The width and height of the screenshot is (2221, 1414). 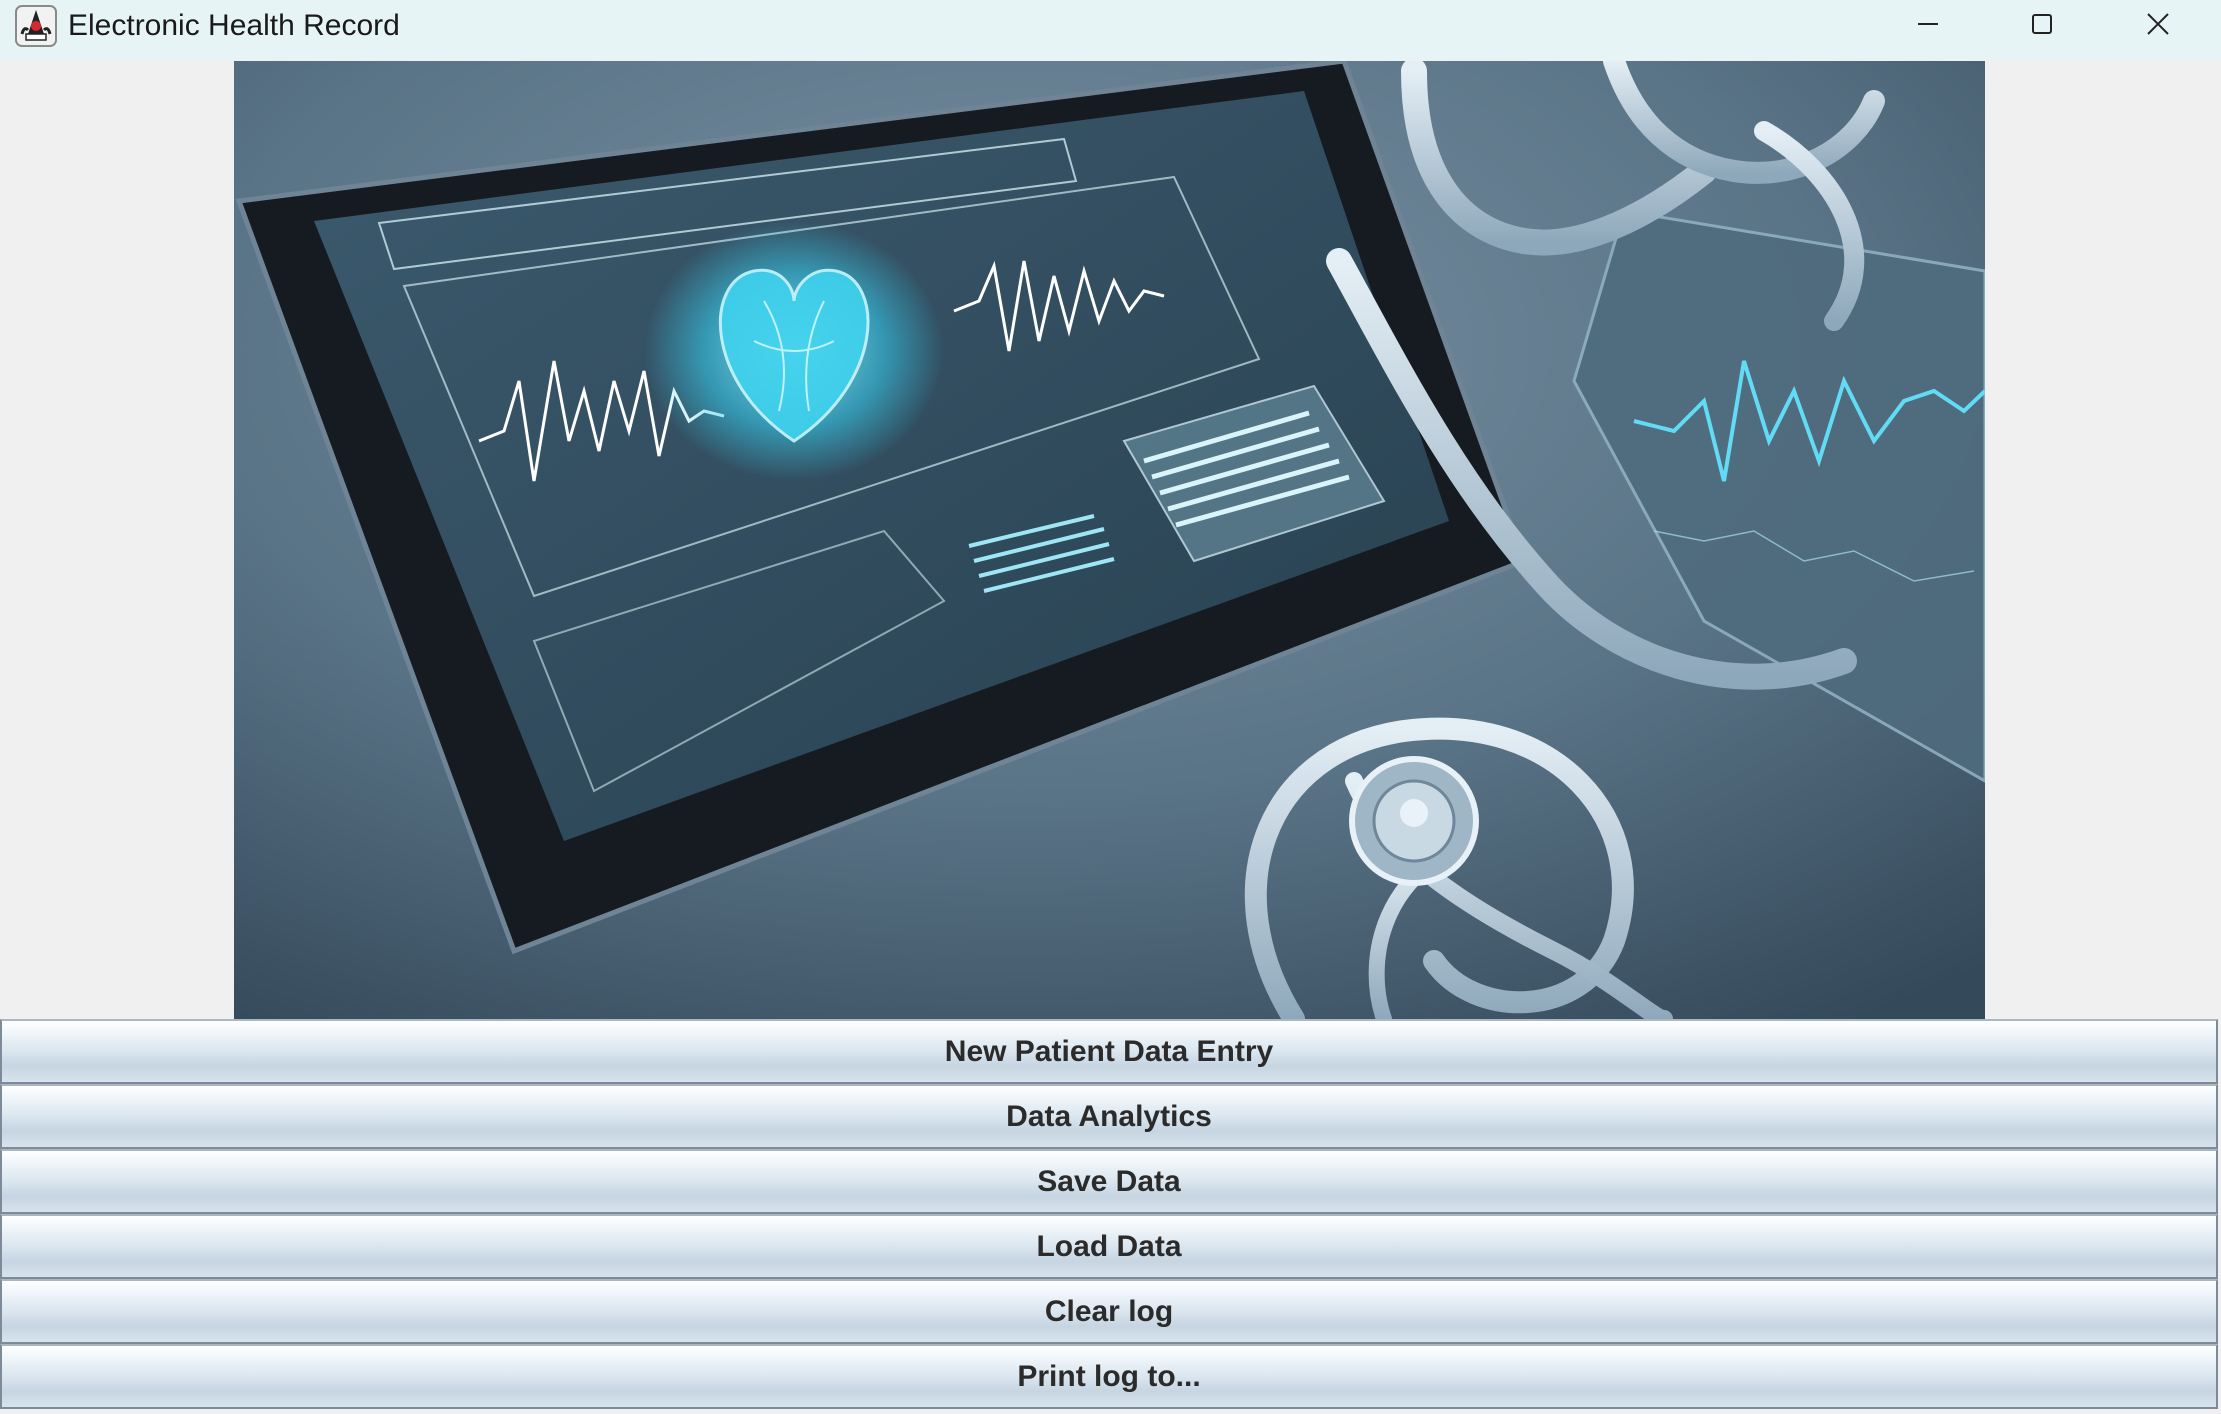 I want to click on maximize-button, so click(x=2042, y=26).